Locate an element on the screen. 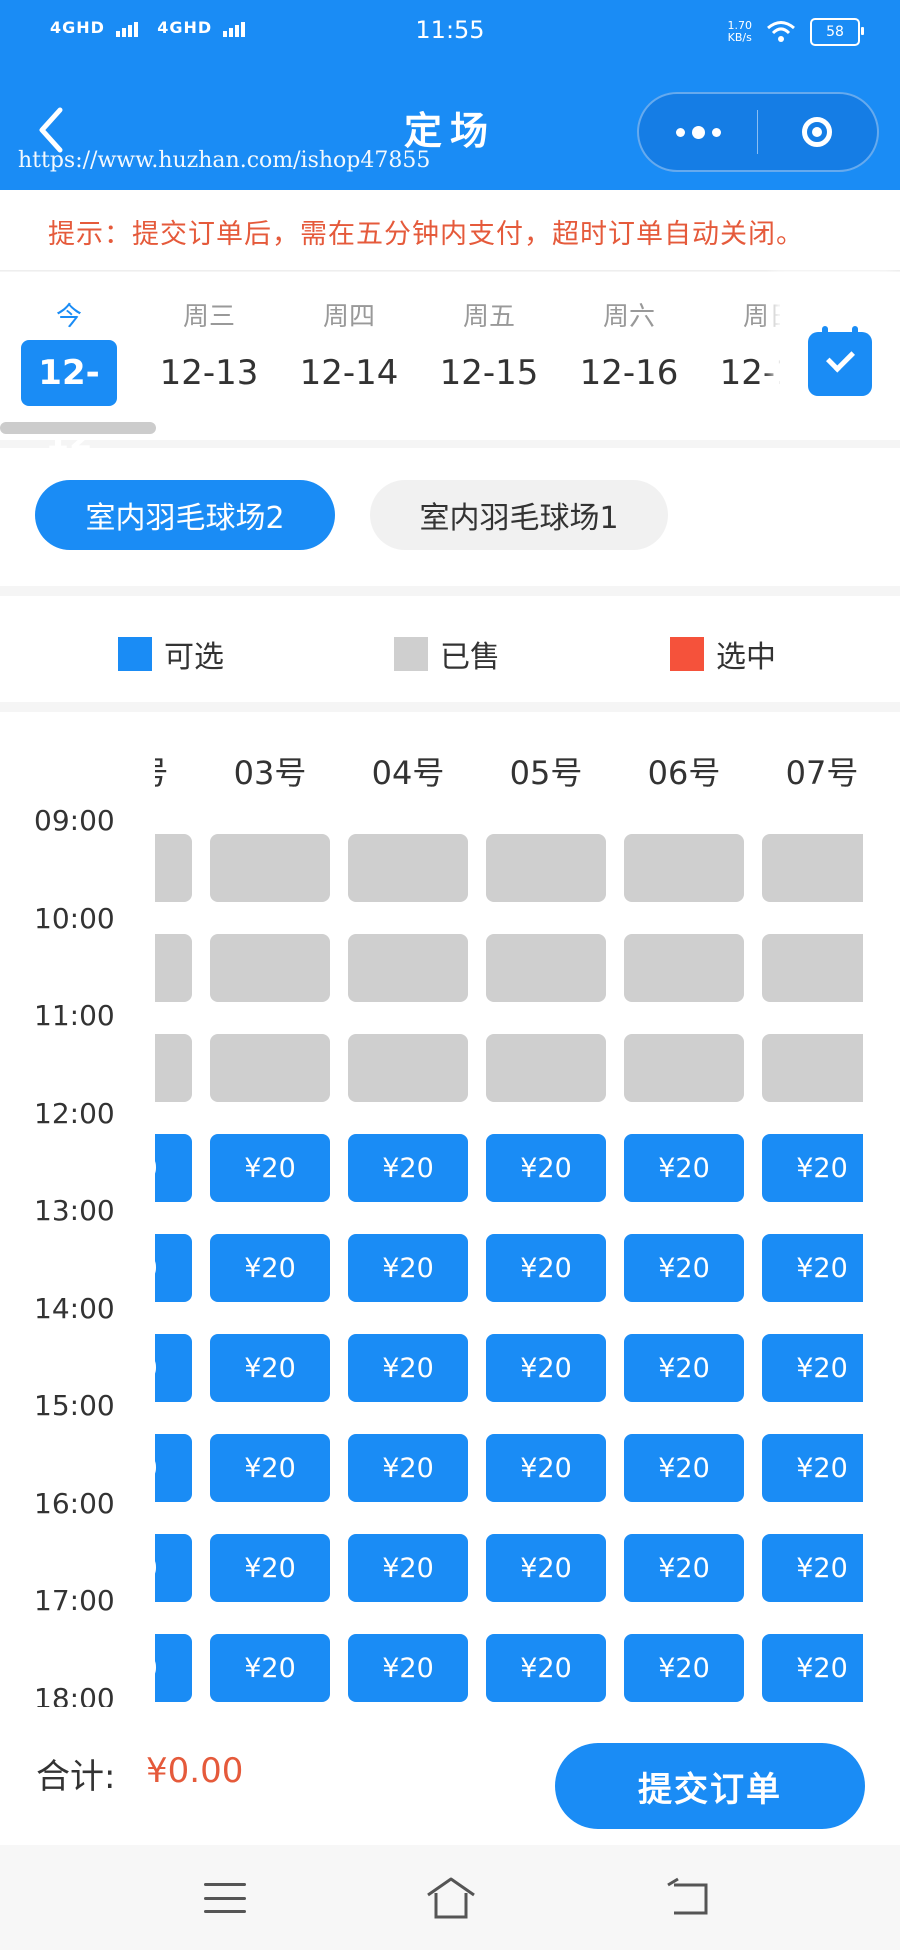 This screenshot has height=1950, width=900. mini-program-capsule is located at coordinates (758, 132).